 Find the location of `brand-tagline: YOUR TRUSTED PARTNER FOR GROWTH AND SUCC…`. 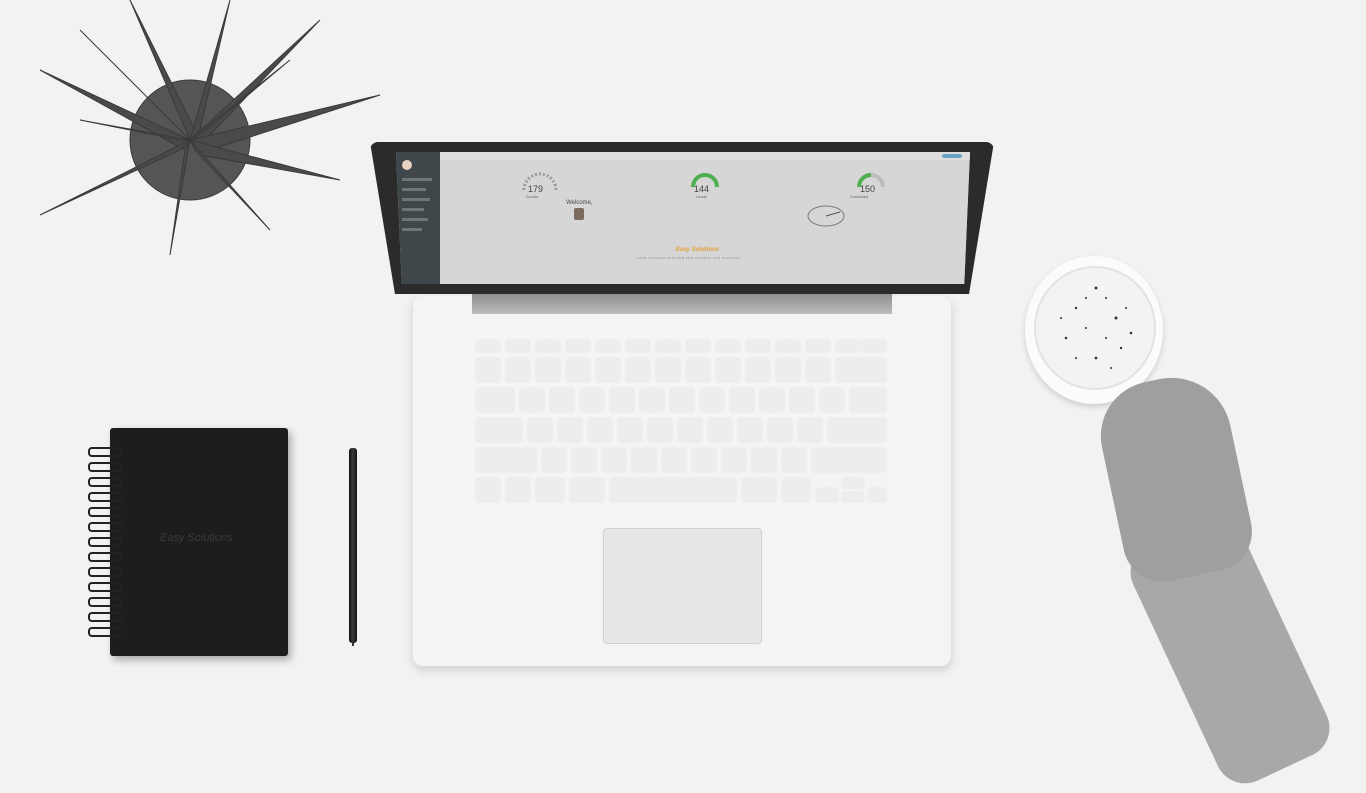

brand-tagline: YOUR TRUSTED PARTNER FOR GROWTH AND SUCC… is located at coordinates (688, 258).